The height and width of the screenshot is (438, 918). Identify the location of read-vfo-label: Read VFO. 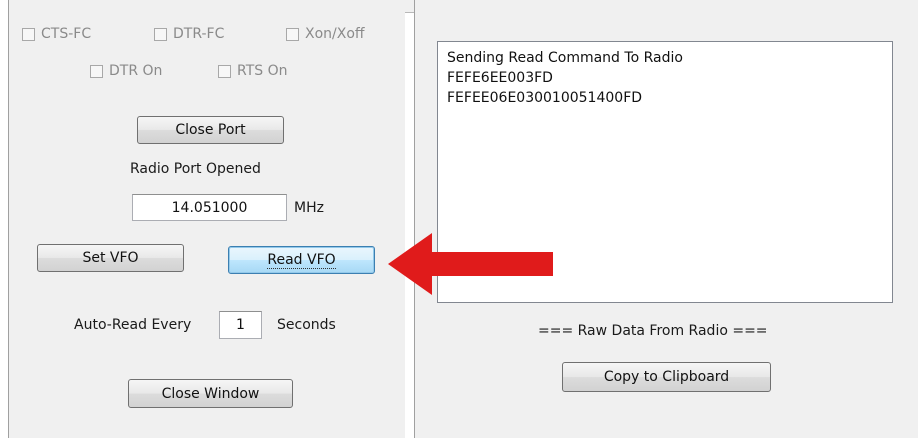
(301, 260).